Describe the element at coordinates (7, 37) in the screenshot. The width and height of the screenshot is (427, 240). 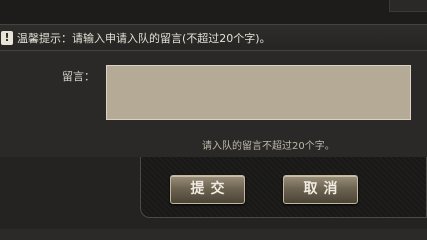
I see `exclamation-icon: !` at that location.